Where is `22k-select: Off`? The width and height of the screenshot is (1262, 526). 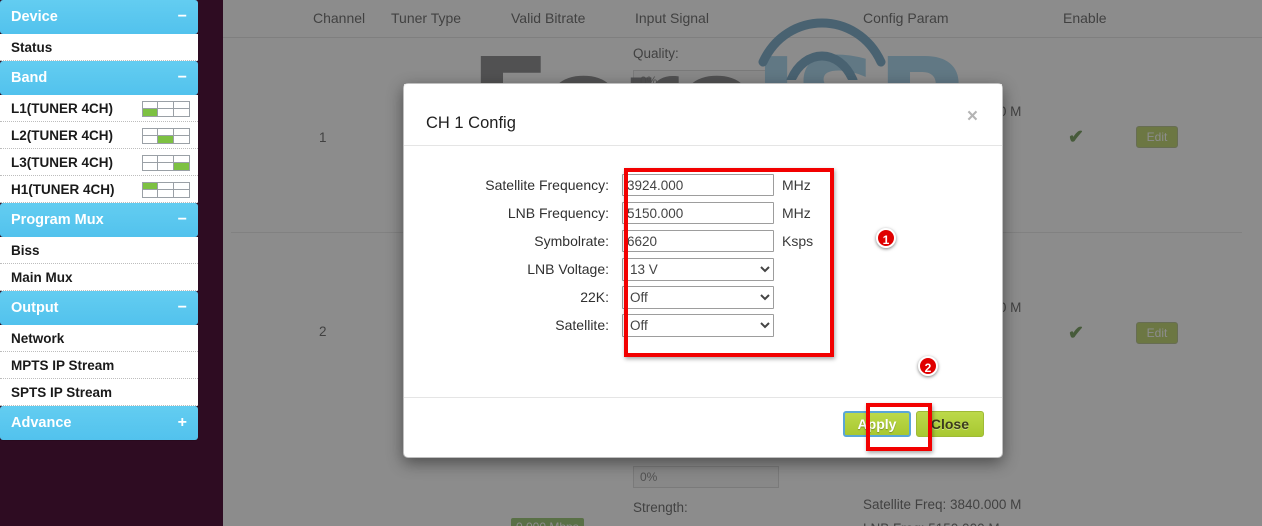 22k-select: Off is located at coordinates (698, 297).